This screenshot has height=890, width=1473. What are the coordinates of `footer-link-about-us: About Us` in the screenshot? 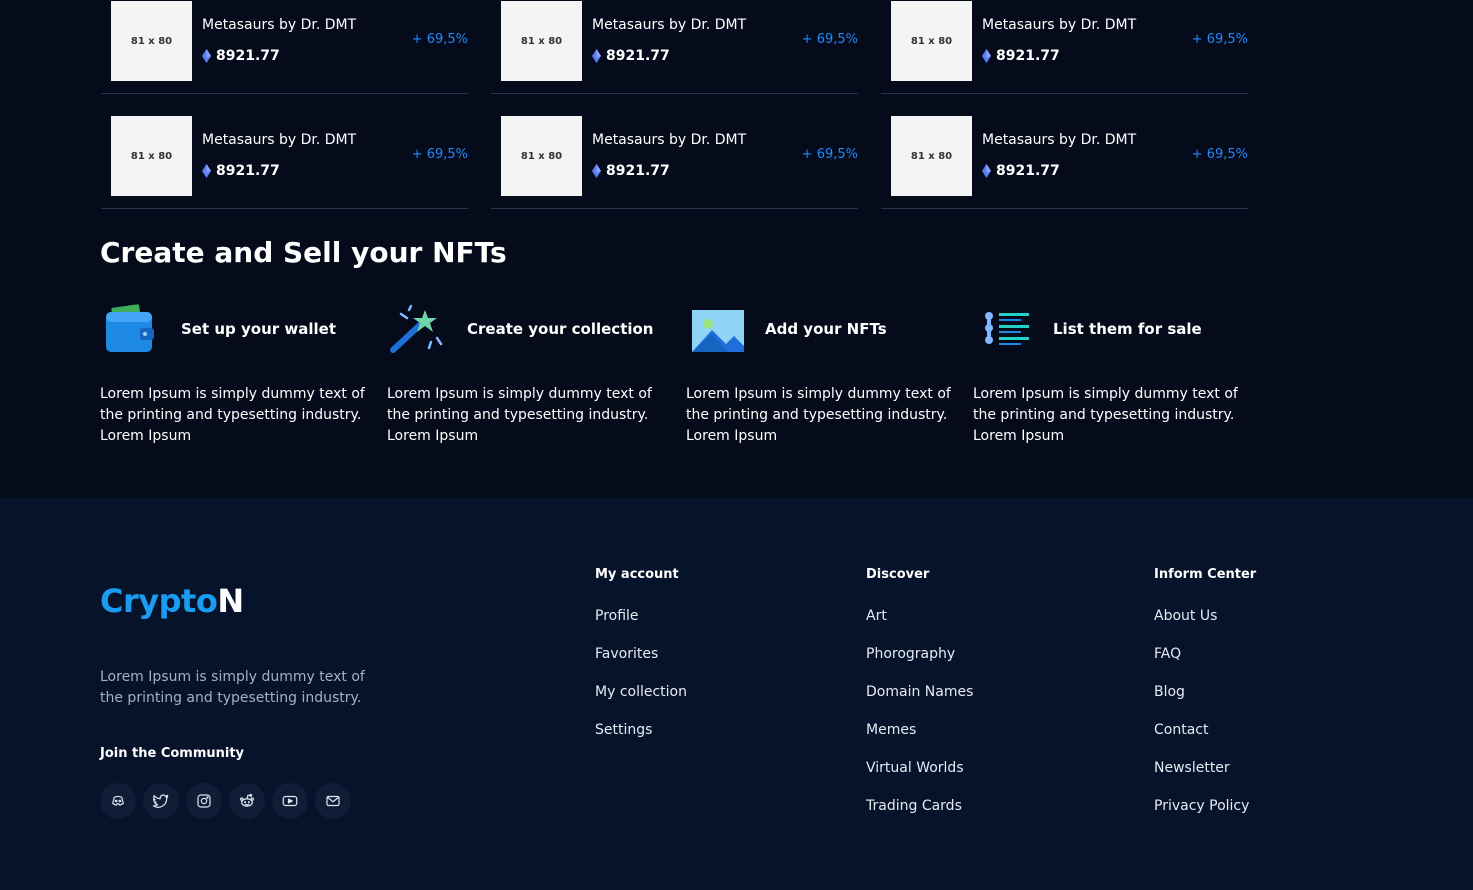 It's located at (1205, 625).